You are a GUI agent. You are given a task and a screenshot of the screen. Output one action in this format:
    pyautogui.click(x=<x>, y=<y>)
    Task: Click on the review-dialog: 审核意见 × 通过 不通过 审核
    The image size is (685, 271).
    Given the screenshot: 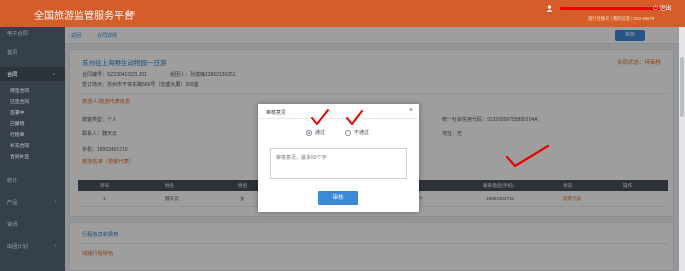 What is the action you would take?
    pyautogui.click(x=338, y=158)
    